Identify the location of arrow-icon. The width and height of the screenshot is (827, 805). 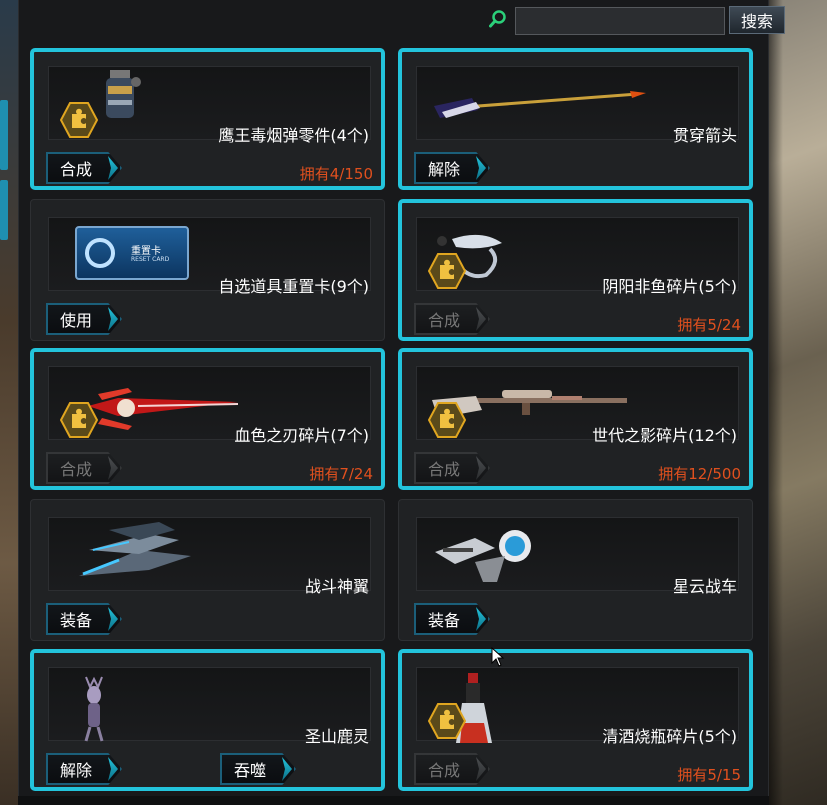
(540, 104).